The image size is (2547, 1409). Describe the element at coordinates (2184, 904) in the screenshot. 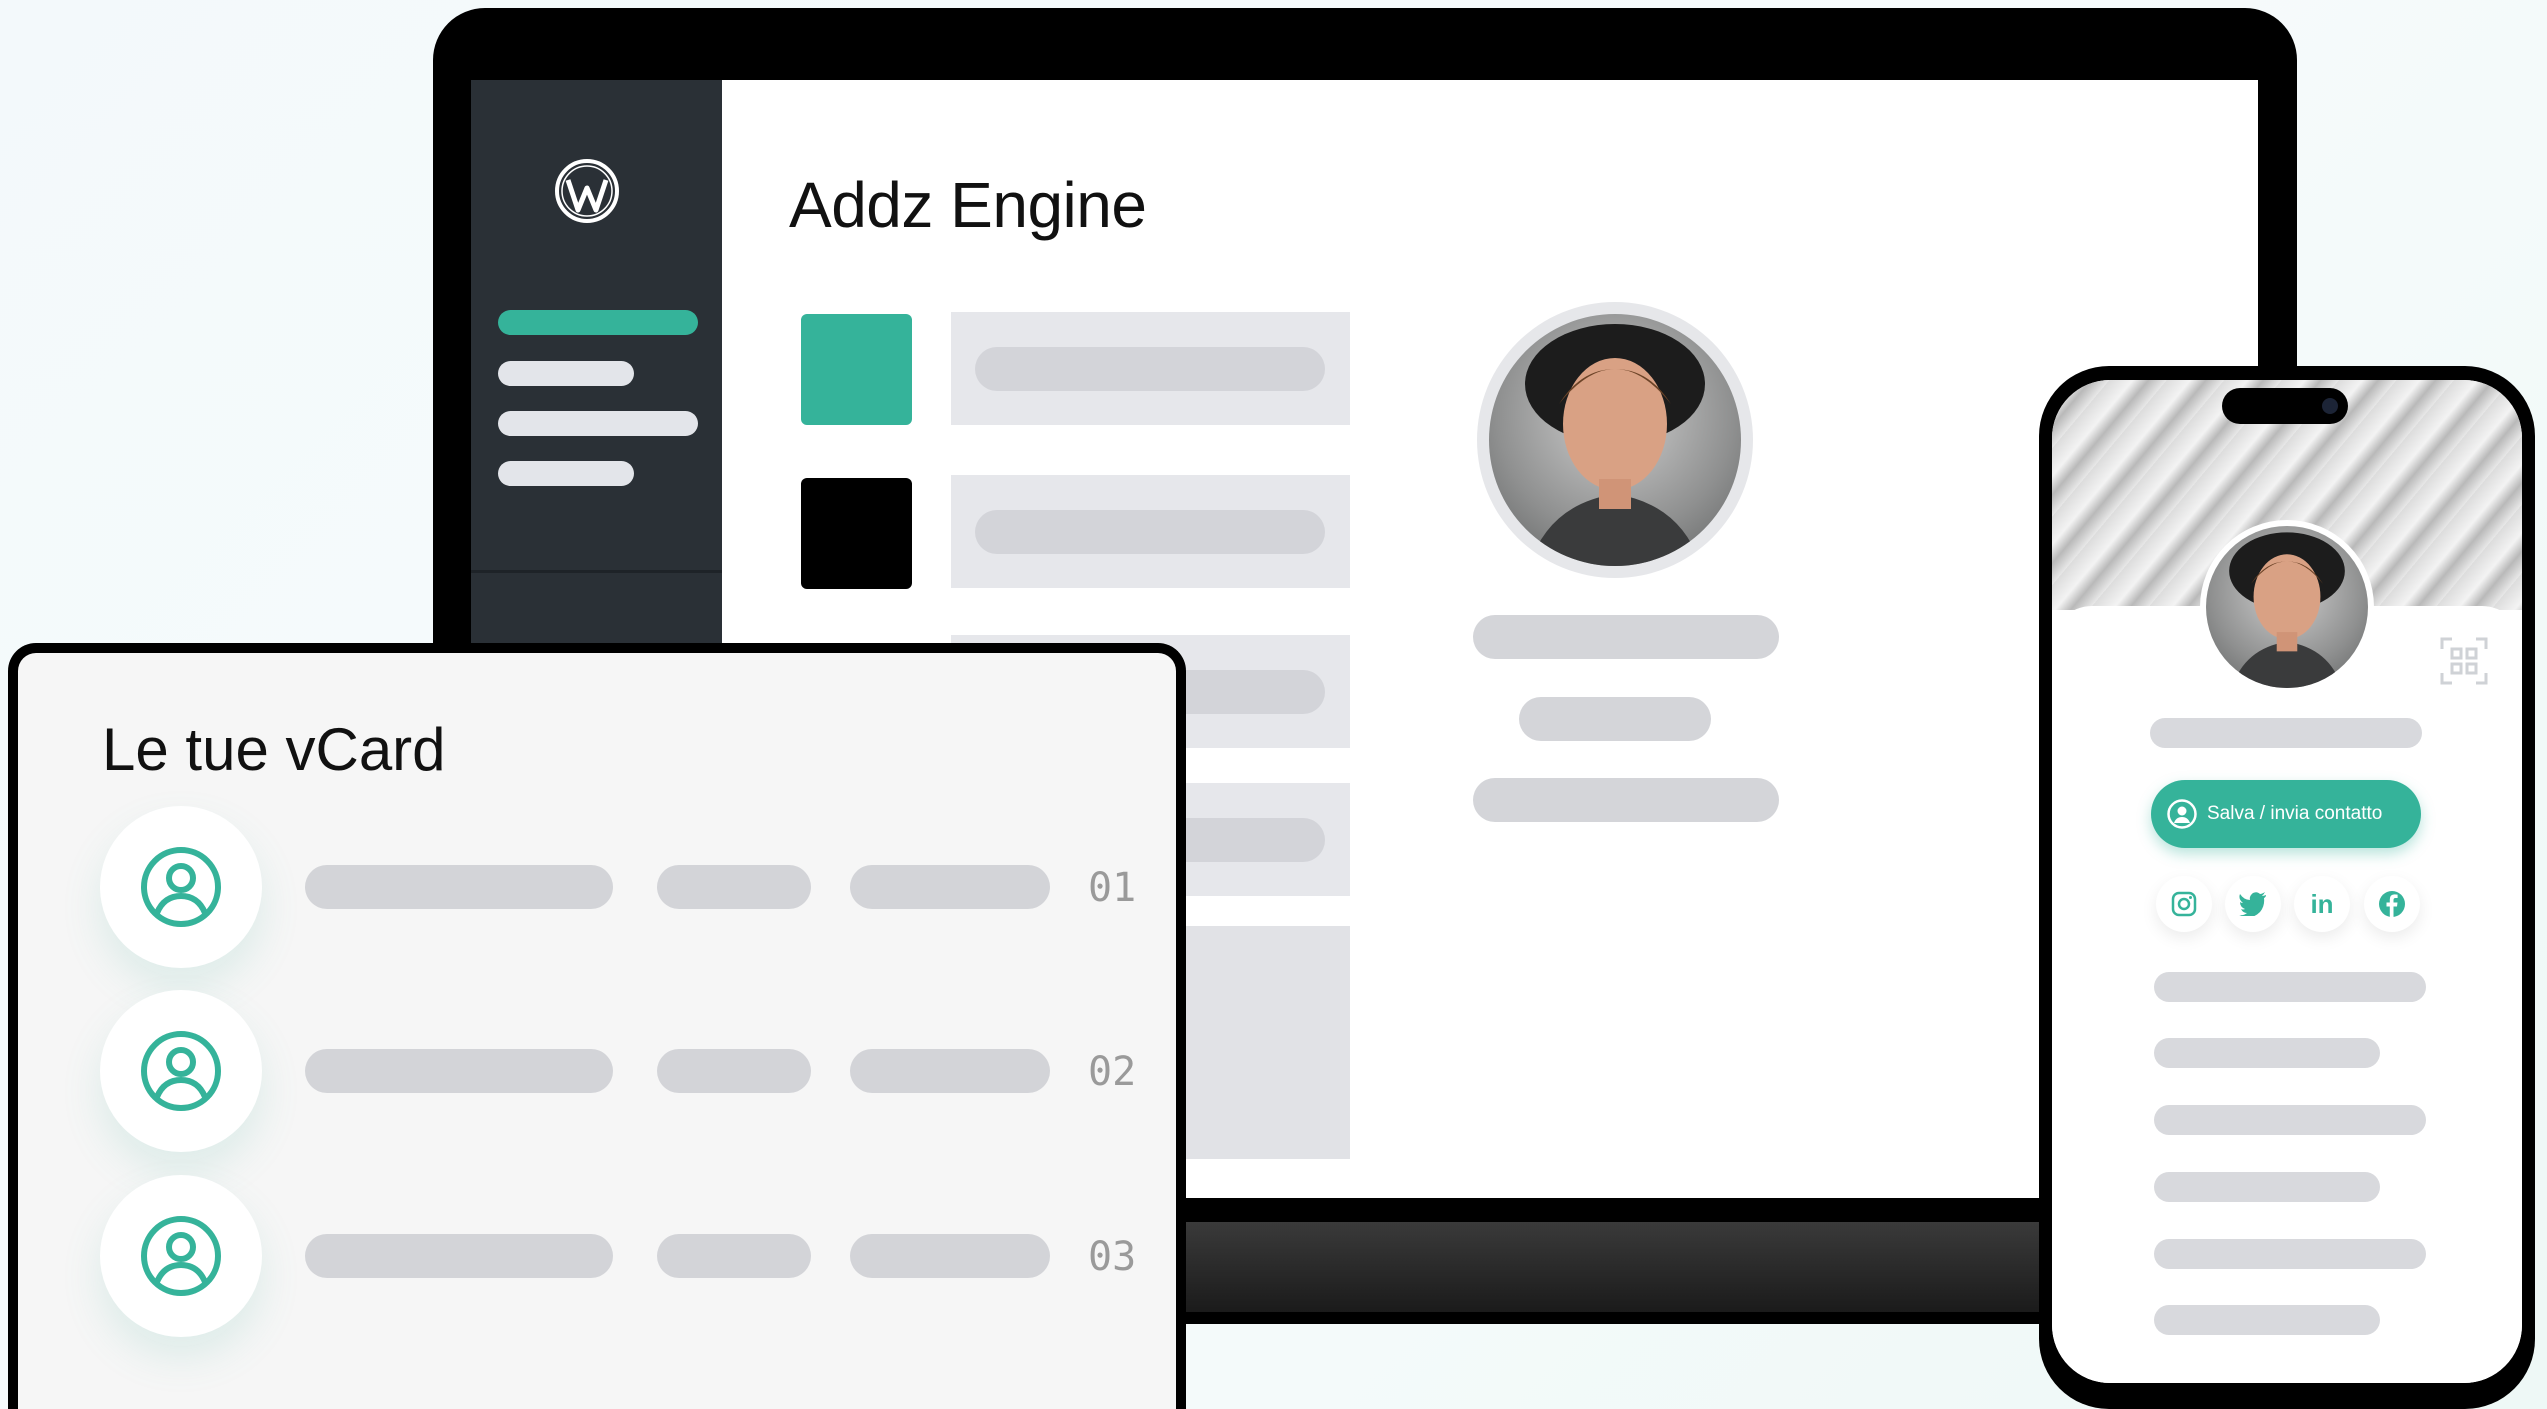

I see `instagram-icon` at that location.